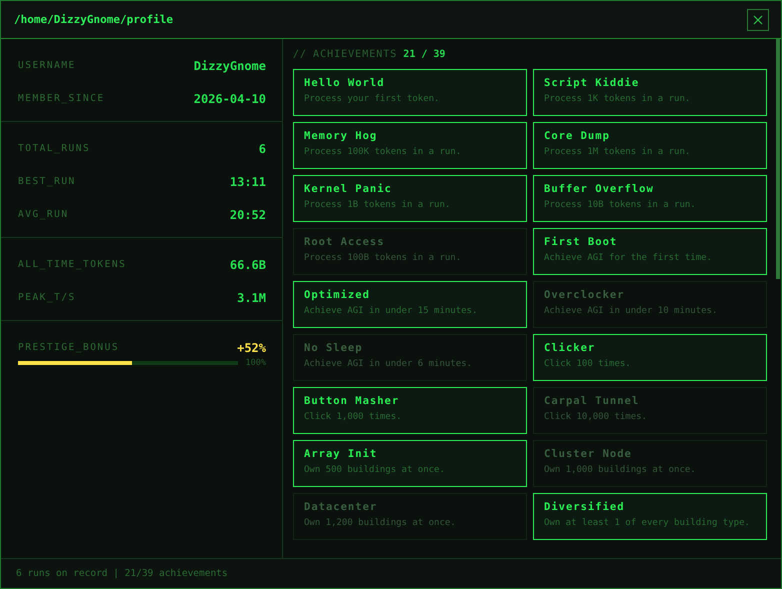 The width and height of the screenshot is (782, 589). Describe the element at coordinates (248, 215) in the screenshot. I see `stat-value: 20:52` at that location.